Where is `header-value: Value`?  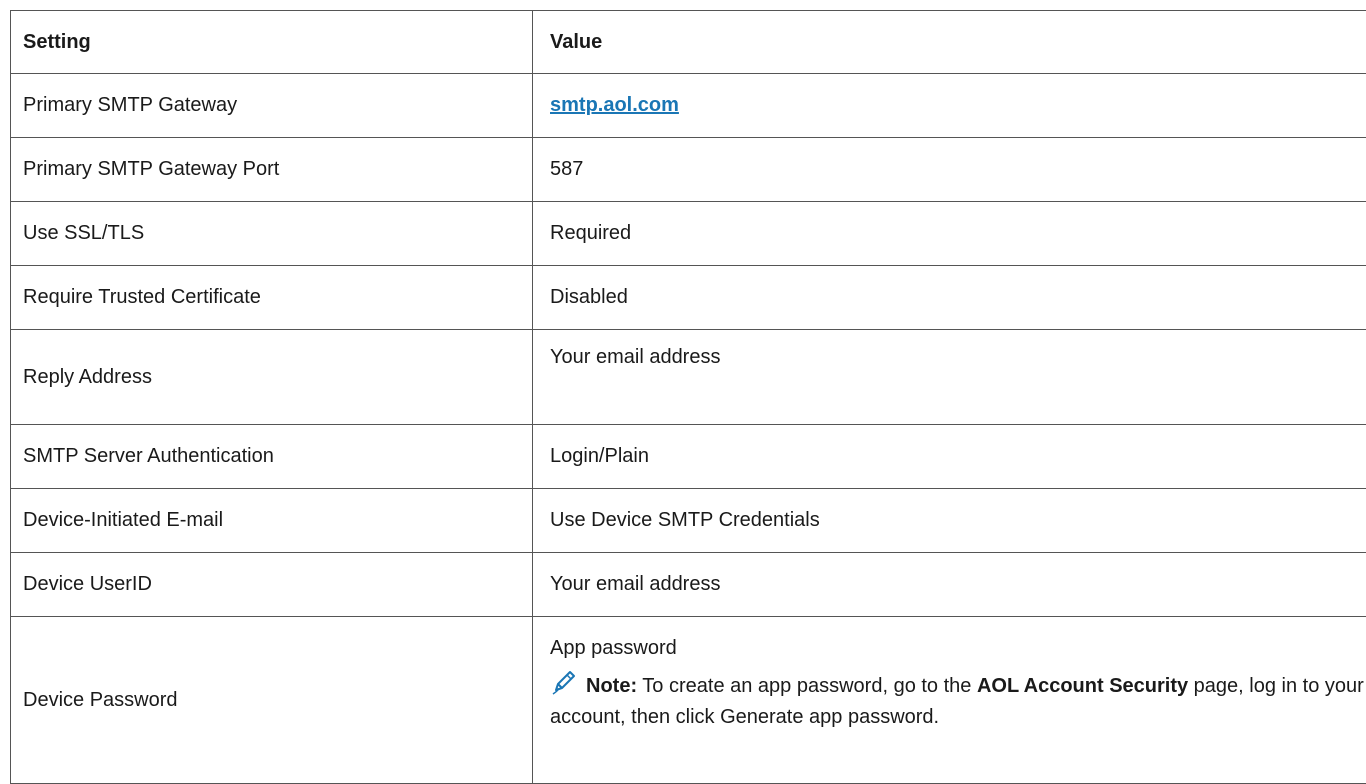
header-value: Value is located at coordinates (949, 42).